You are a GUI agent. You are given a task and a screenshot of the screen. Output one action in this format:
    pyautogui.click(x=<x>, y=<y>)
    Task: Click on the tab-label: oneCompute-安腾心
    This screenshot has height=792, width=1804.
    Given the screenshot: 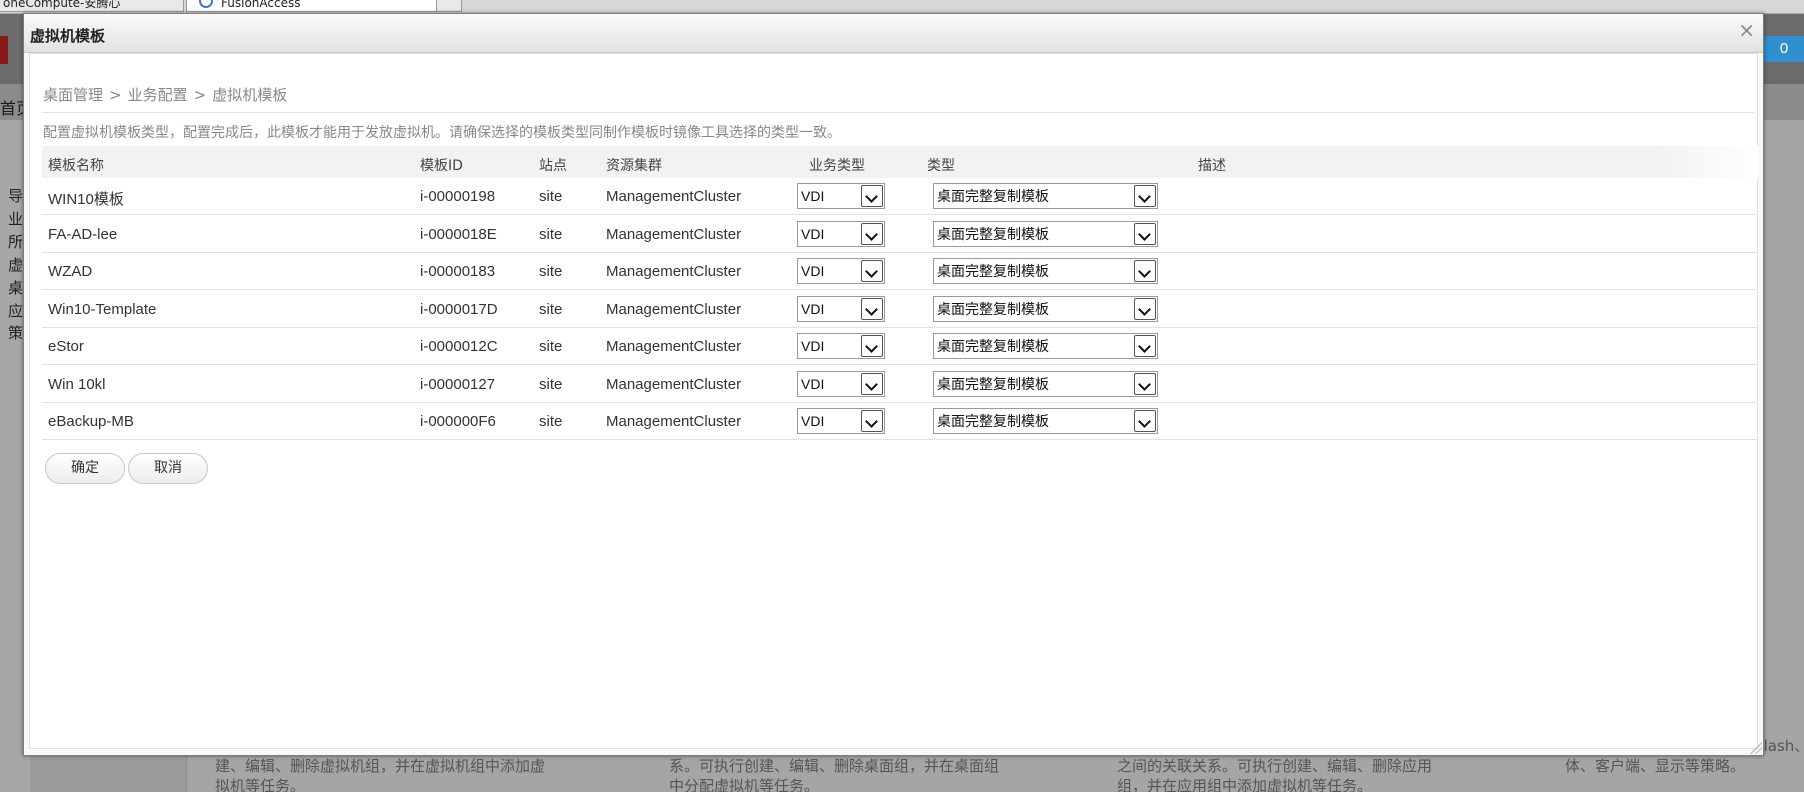 What is the action you would take?
    pyautogui.click(x=62, y=5)
    